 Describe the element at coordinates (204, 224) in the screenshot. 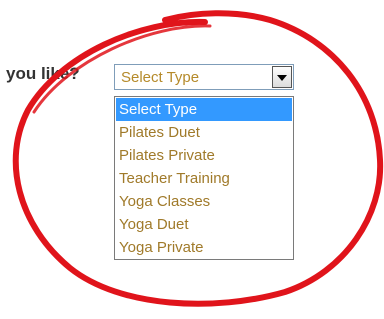

I see `option-yoga-duet: Yoga Duet` at that location.